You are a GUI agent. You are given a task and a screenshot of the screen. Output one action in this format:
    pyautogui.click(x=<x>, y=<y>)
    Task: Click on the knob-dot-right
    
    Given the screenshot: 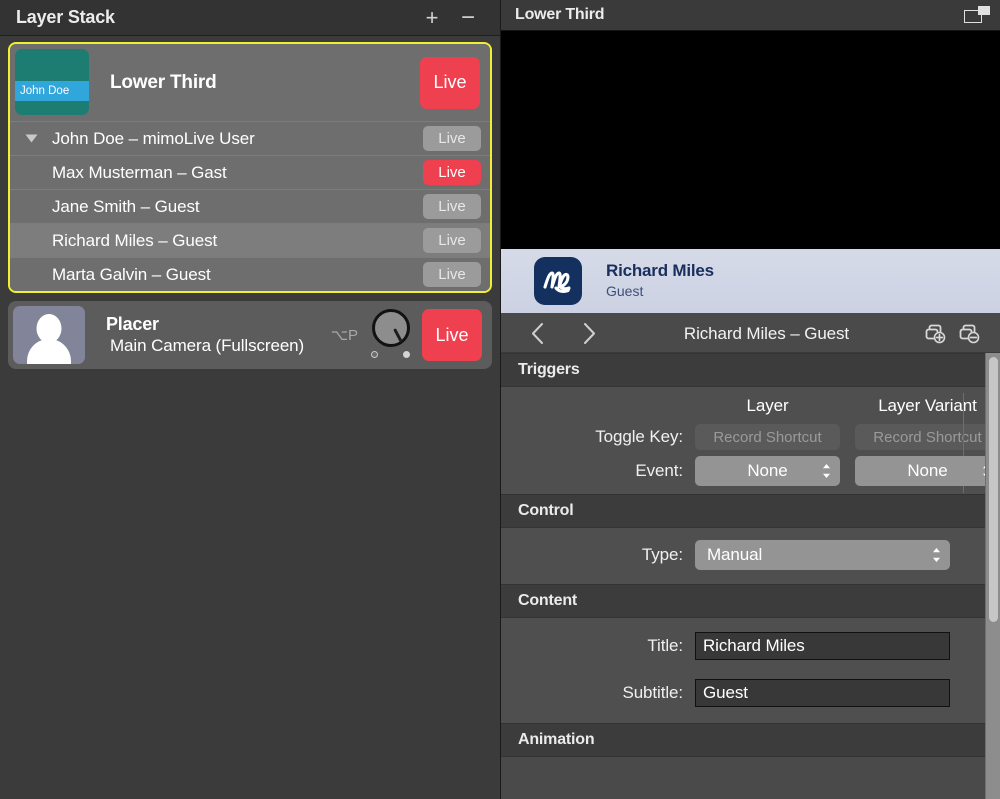 What is the action you would take?
    pyautogui.click(x=406, y=354)
    